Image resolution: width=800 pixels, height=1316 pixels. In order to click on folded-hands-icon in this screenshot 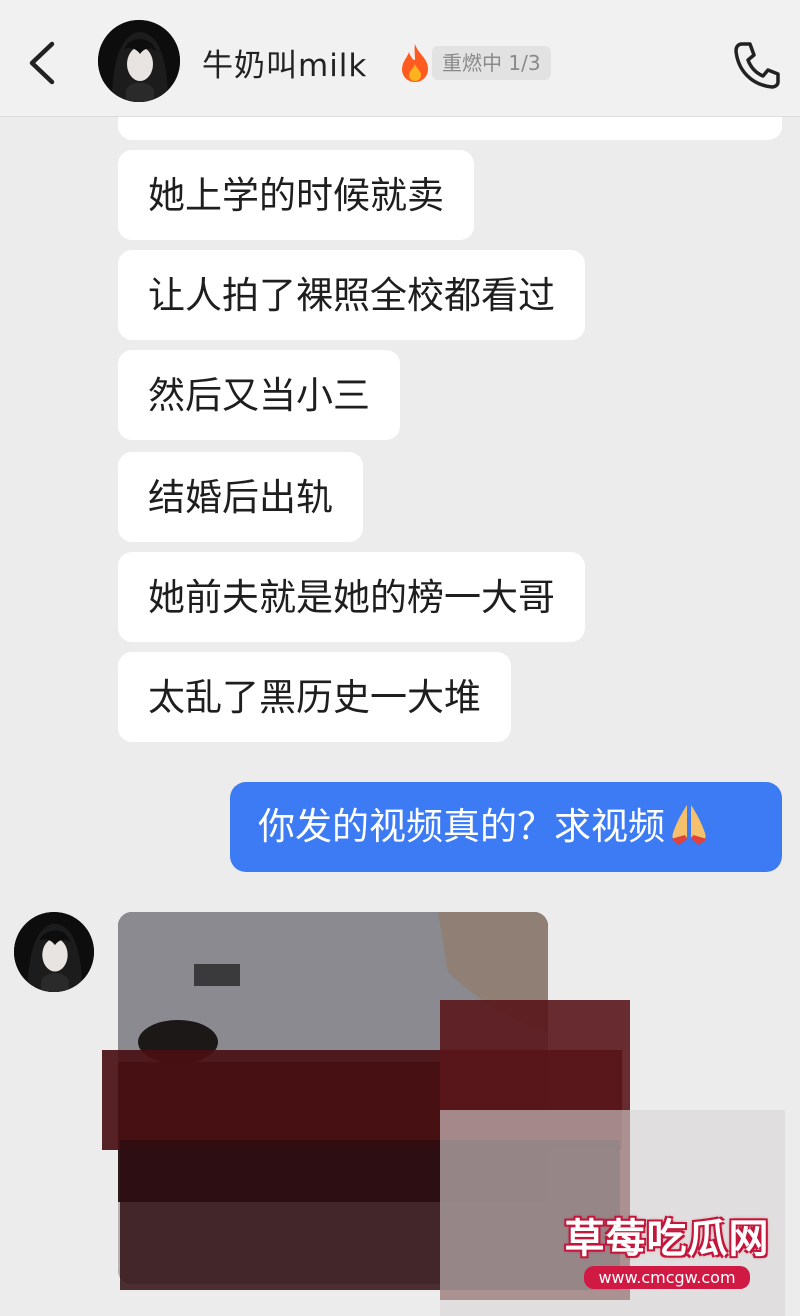, I will do `click(689, 825)`.